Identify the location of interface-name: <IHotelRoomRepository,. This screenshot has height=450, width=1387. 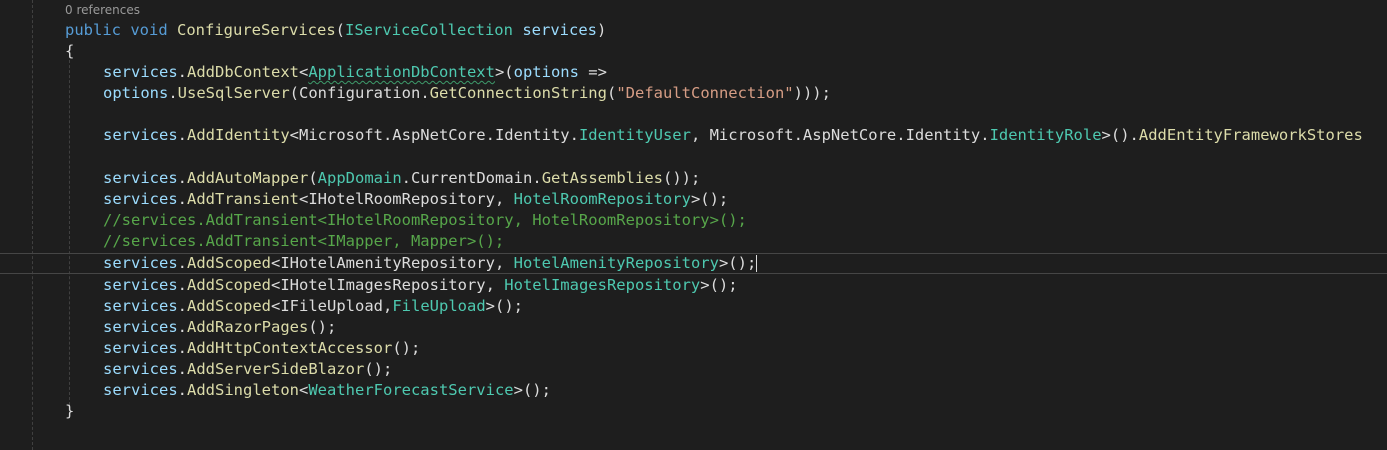
(406, 199).